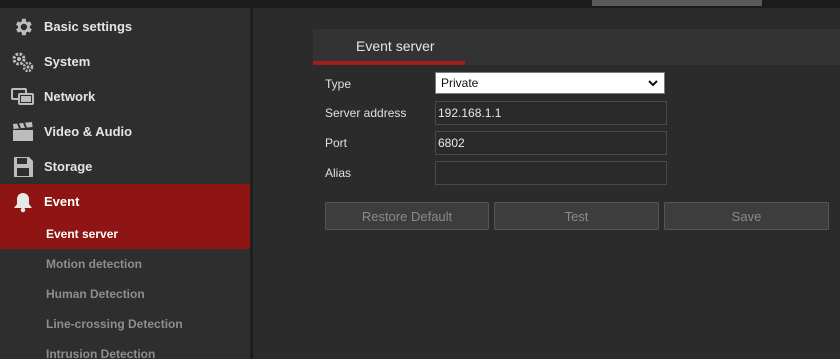  Describe the element at coordinates (451, 143) in the screenshot. I see `port-value: 6802` at that location.